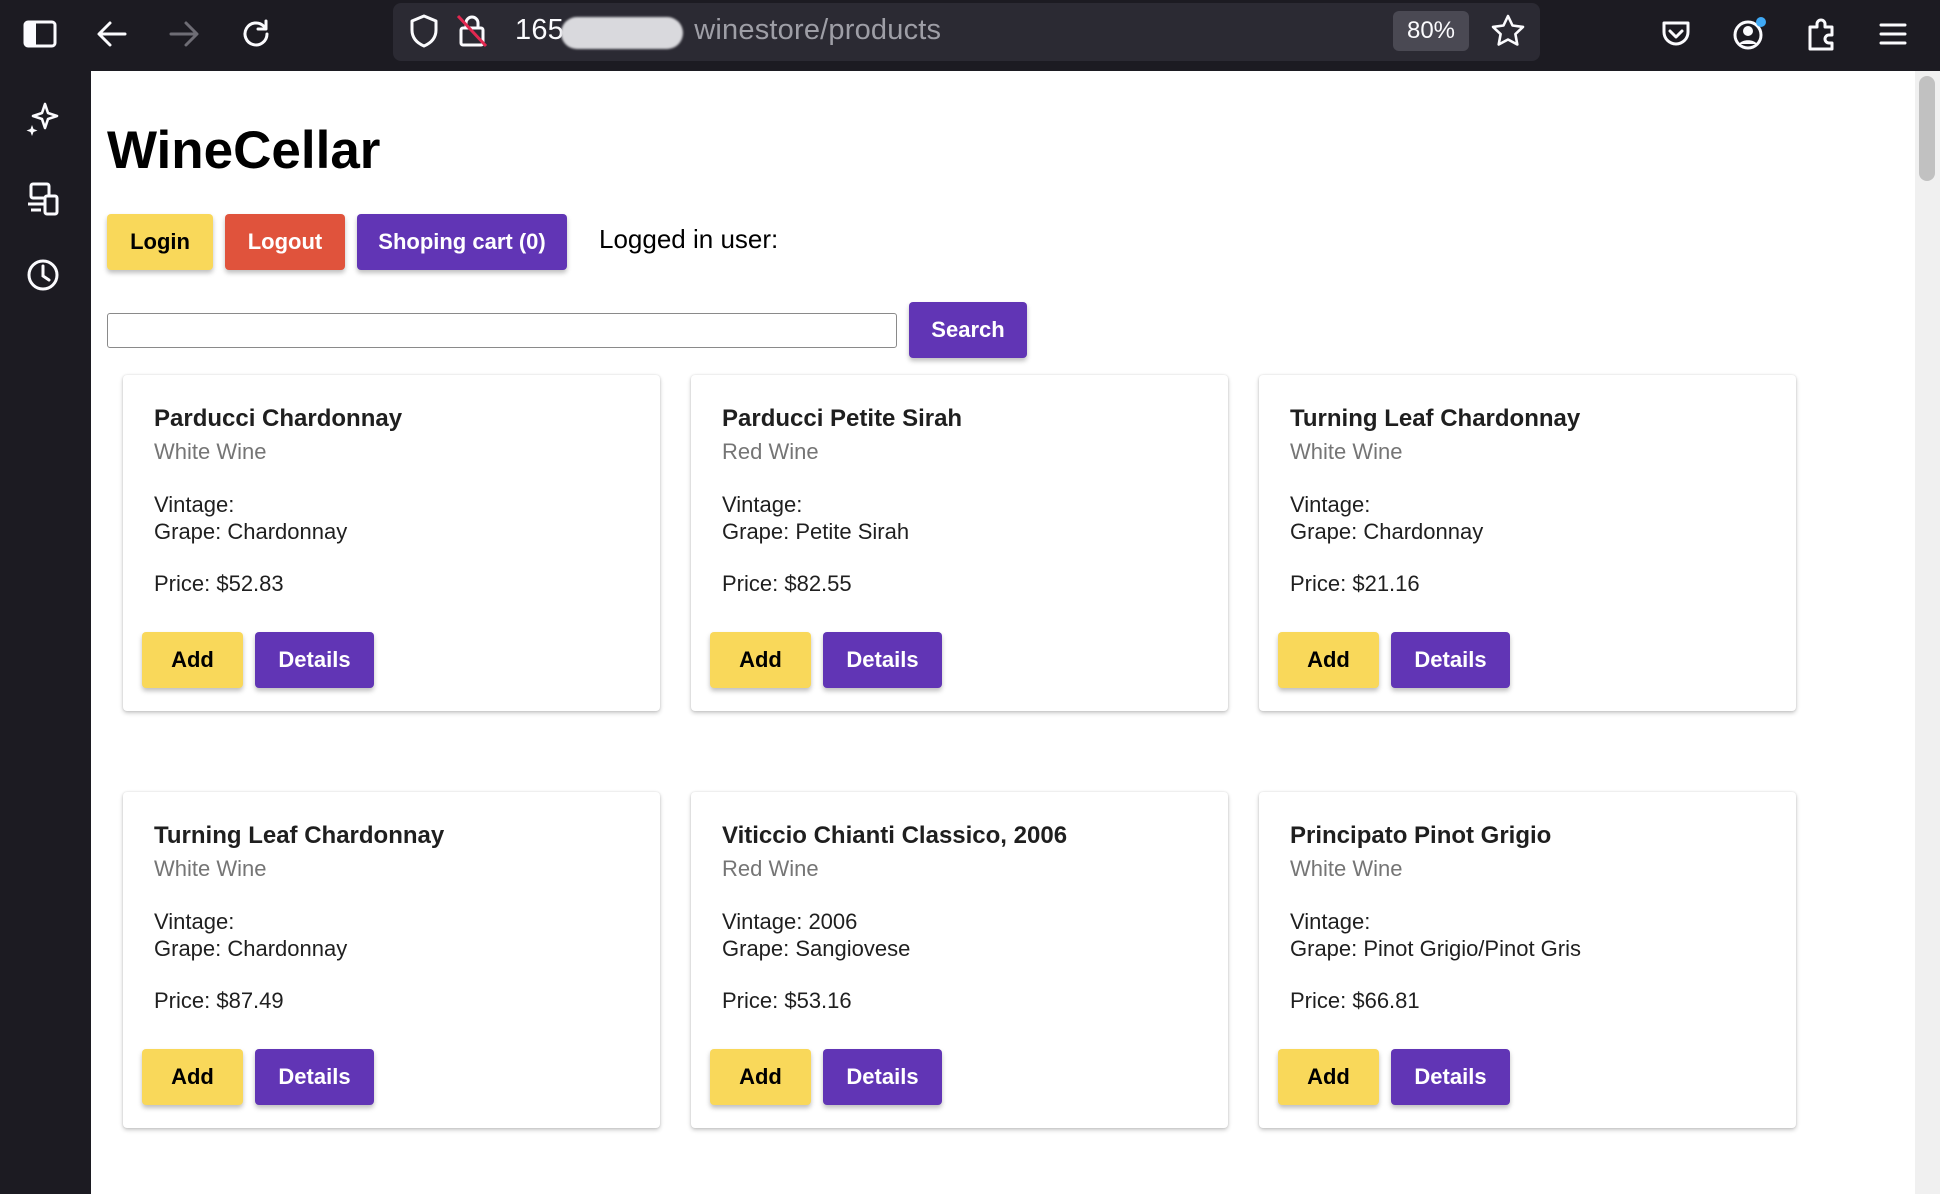  I want to click on browser-sidebar, so click(45, 632).